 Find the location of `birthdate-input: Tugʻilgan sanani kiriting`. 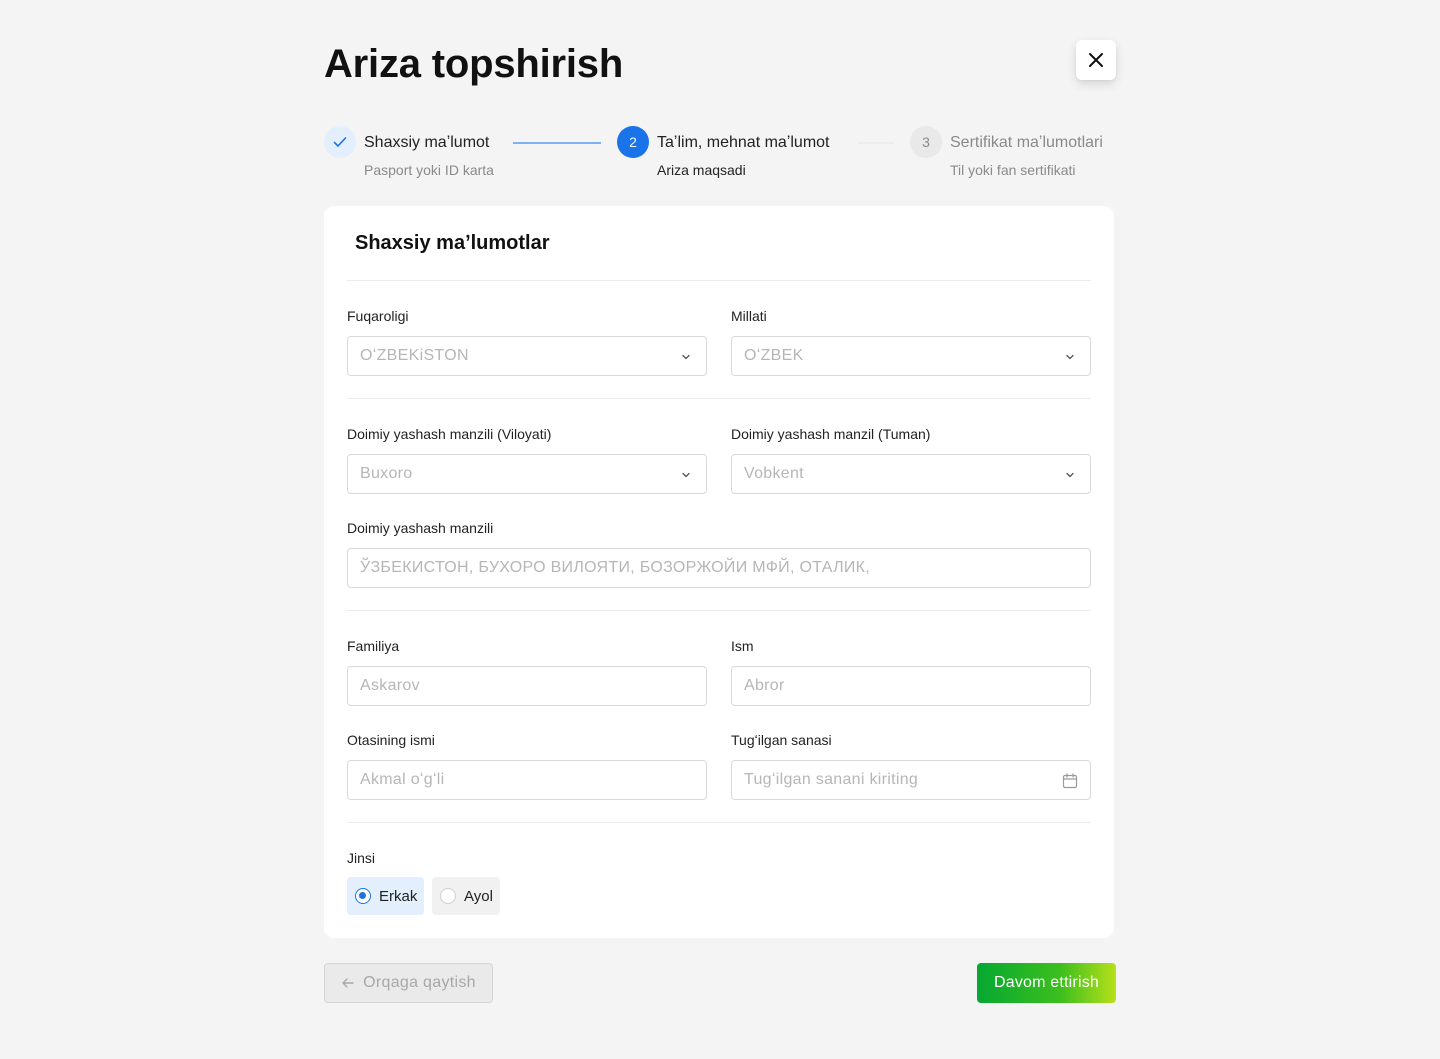

birthdate-input: Tugʻilgan sanani kiriting is located at coordinates (911, 780).